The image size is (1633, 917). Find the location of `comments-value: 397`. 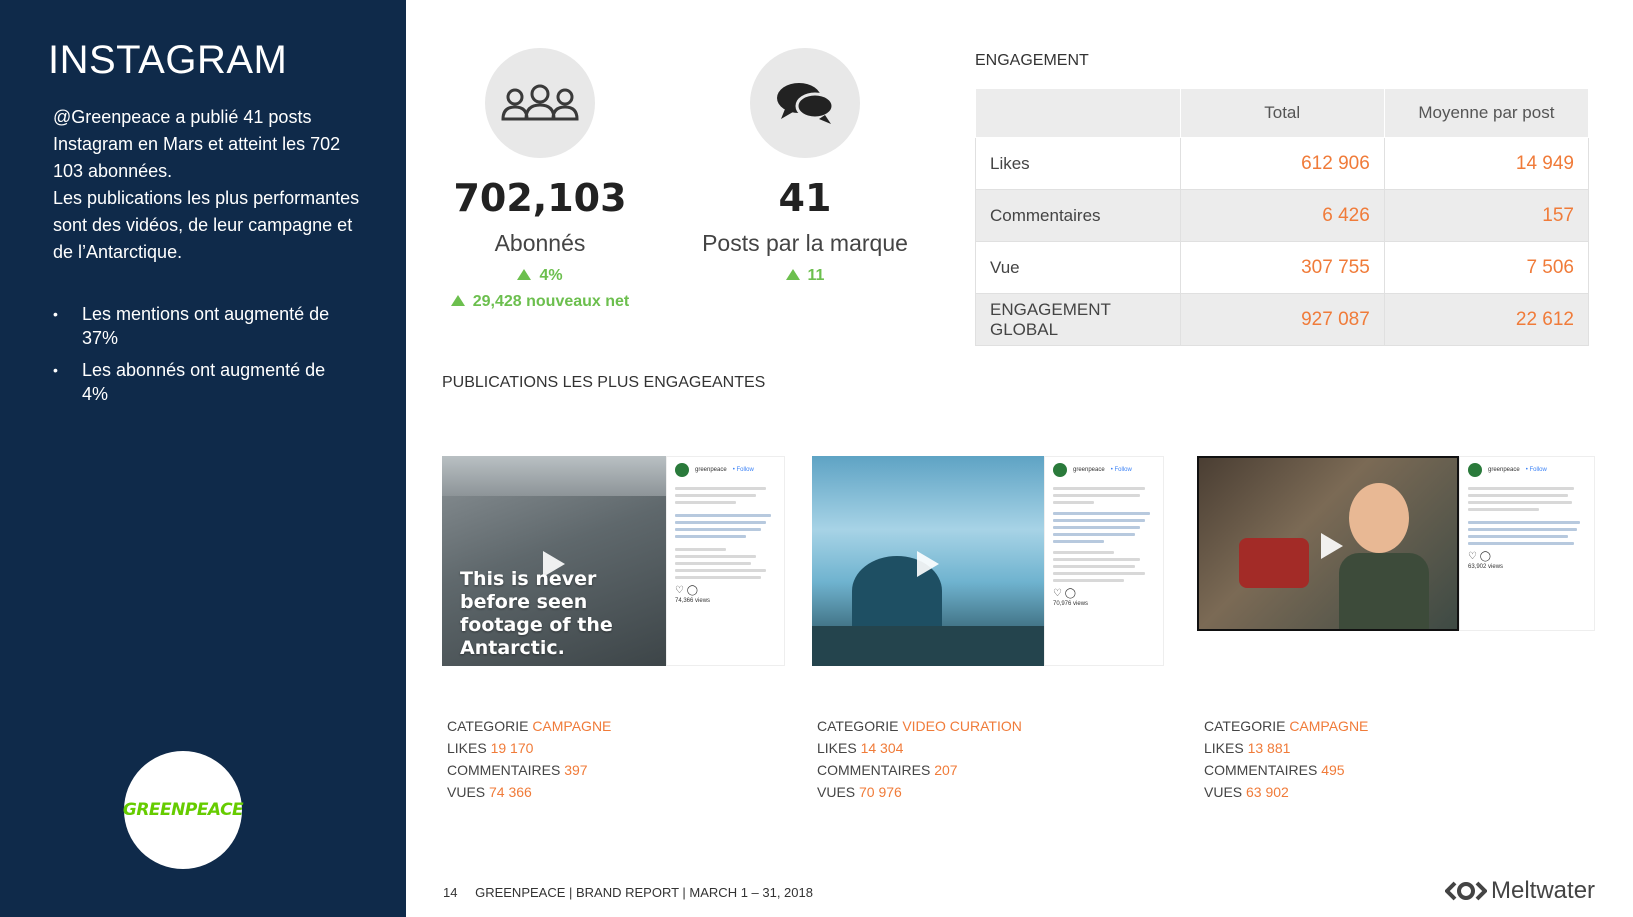

comments-value: 397 is located at coordinates (576, 770).